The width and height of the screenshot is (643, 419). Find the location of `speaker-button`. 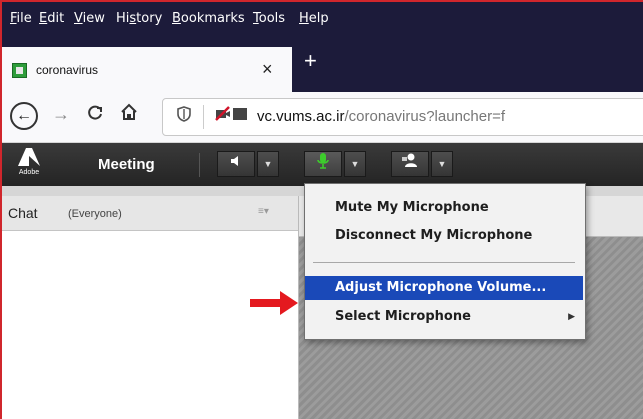

speaker-button is located at coordinates (236, 164).